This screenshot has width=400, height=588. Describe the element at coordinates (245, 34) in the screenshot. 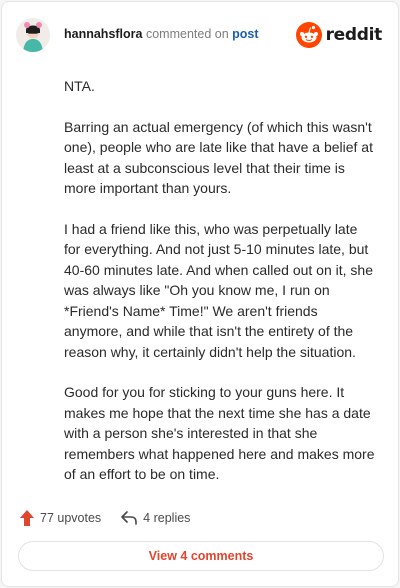

I see `post-link: post` at that location.